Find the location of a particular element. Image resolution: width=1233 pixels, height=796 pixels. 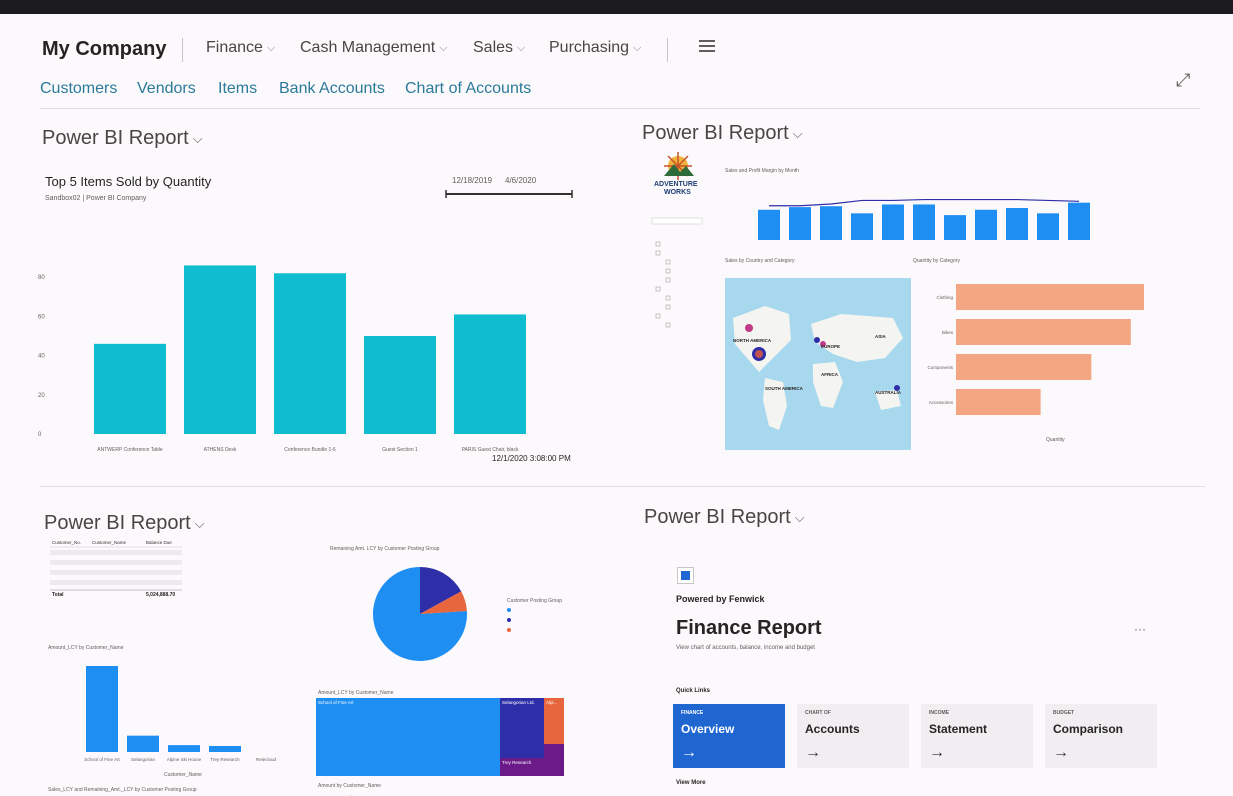

axis-label: Quantity is located at coordinates (1055, 440).